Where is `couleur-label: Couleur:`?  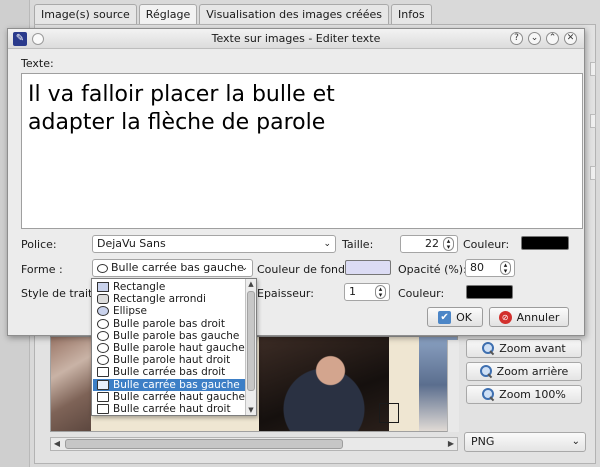 couleur-label: Couleur: is located at coordinates (486, 244).